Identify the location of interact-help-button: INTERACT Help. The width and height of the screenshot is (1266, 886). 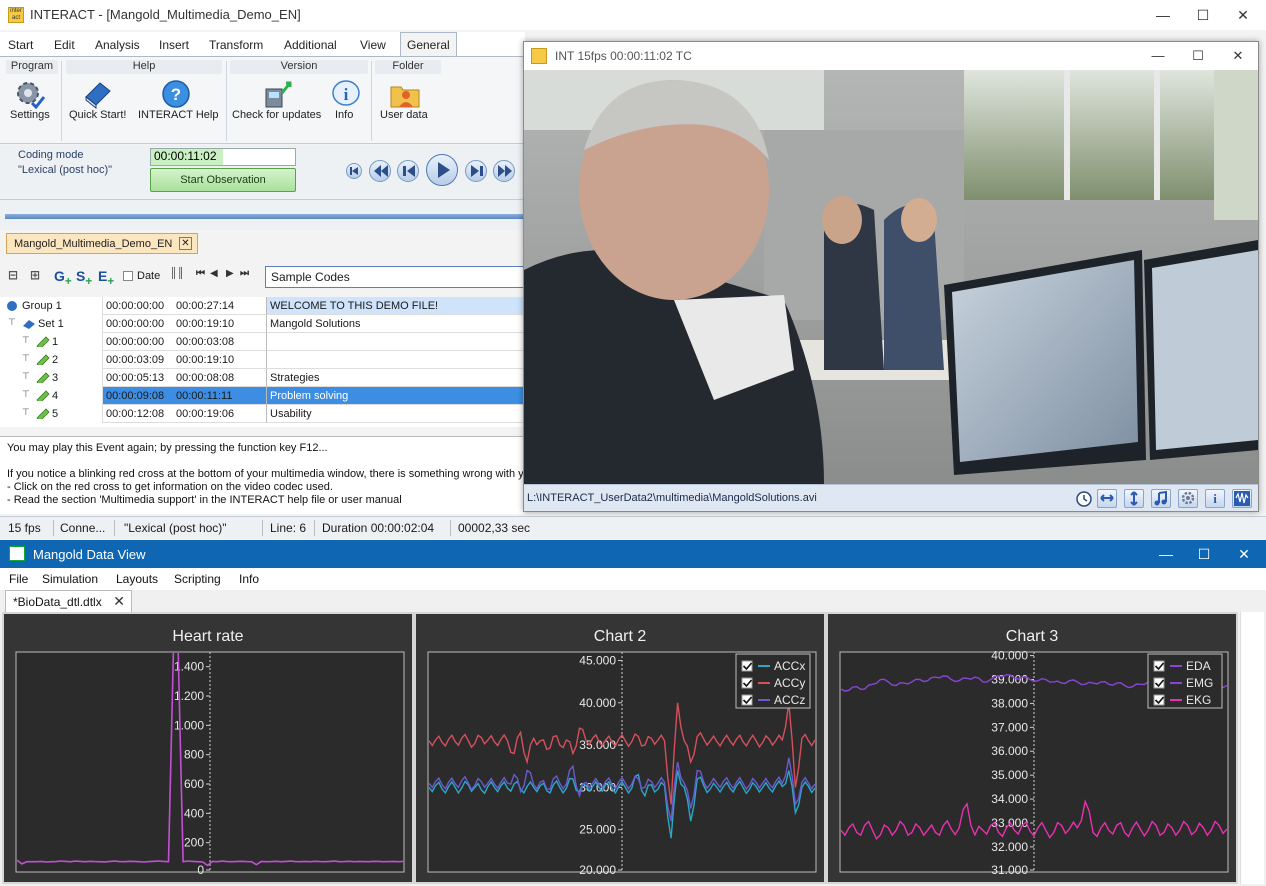
(178, 115).